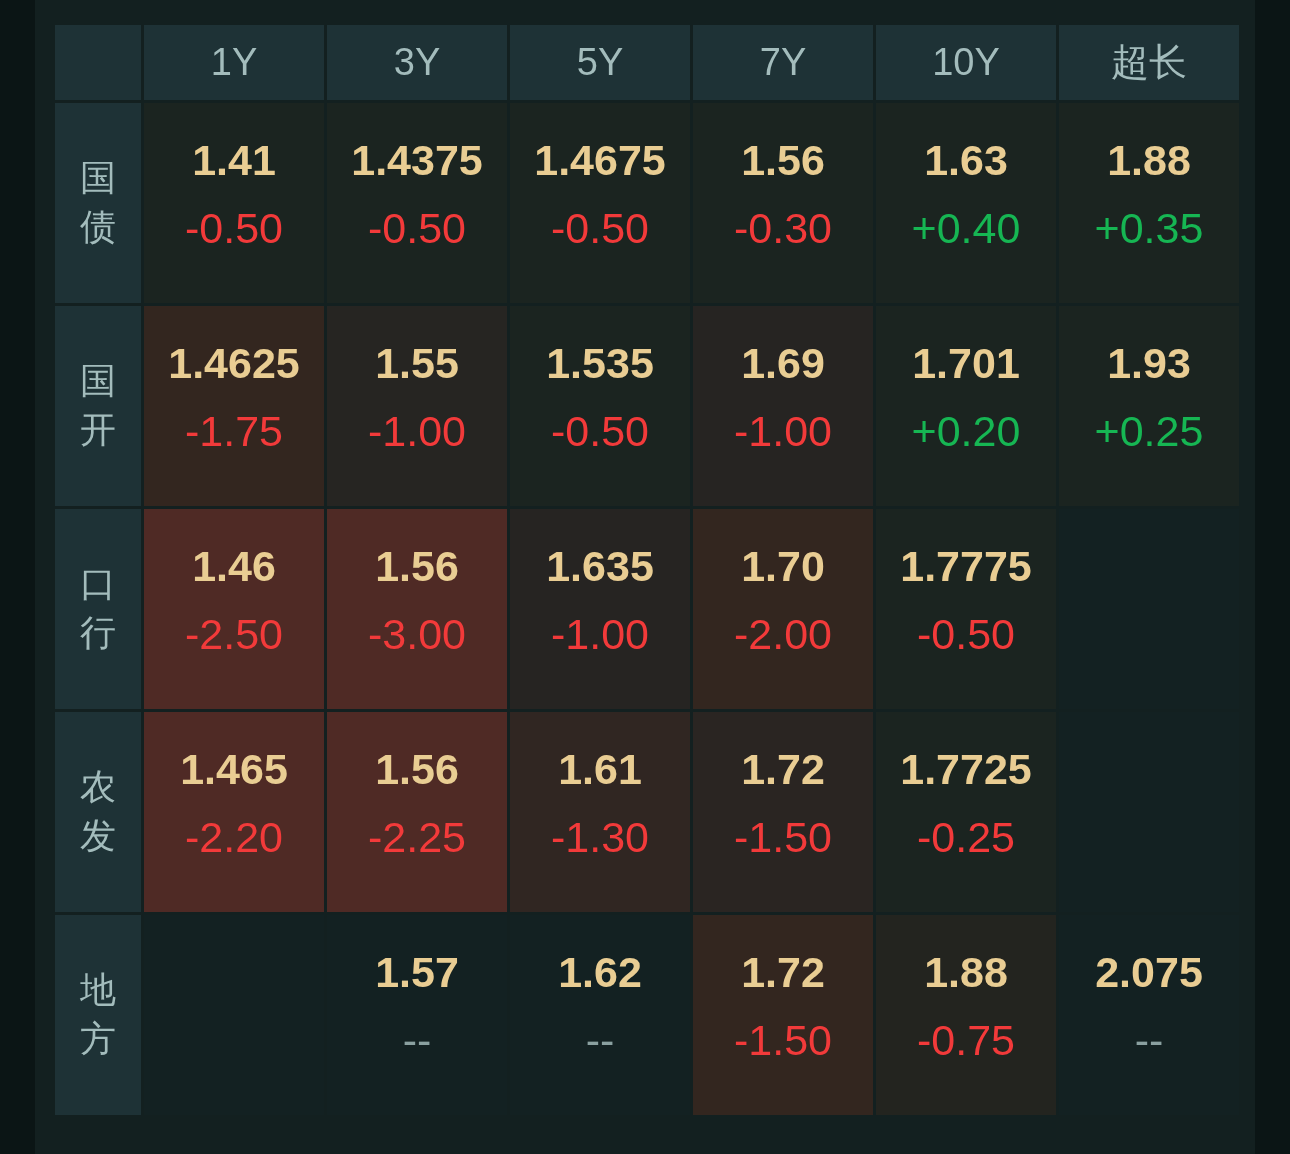 The height and width of the screenshot is (1154, 1290). What do you see at coordinates (234, 160) in the screenshot?
I see `yield-value: 1.41` at bounding box center [234, 160].